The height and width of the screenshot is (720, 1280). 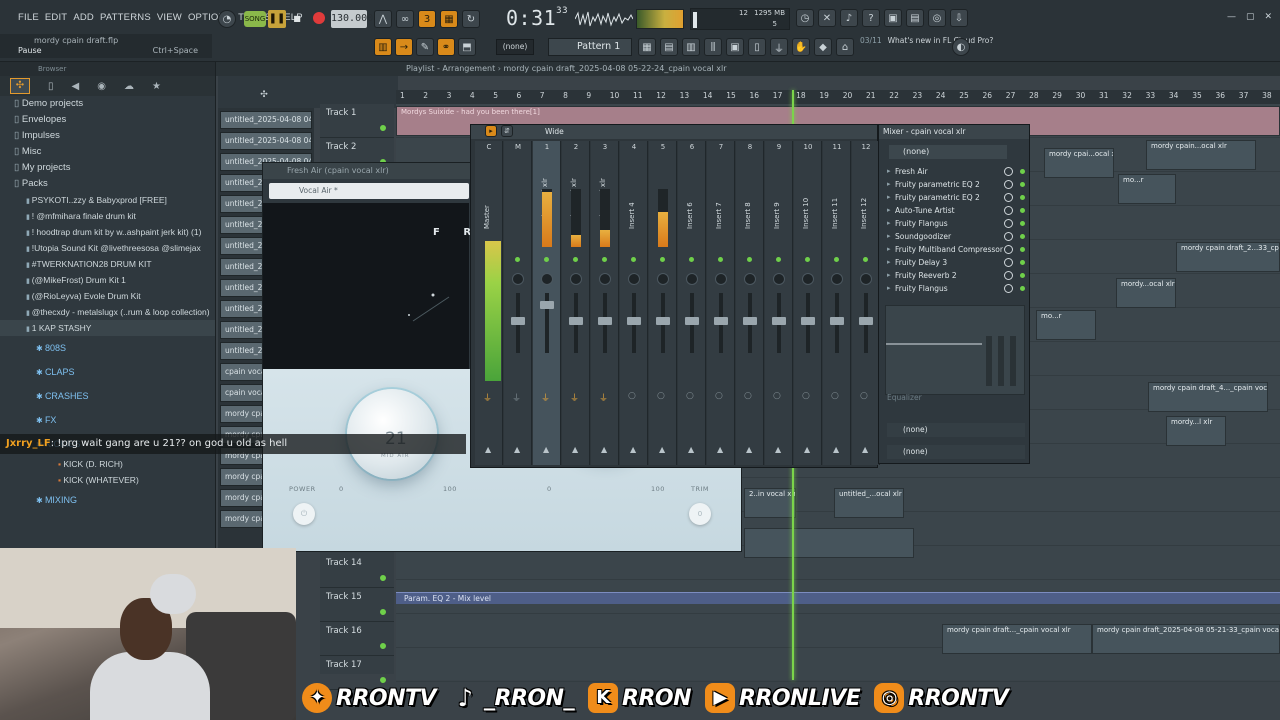 What do you see at coordinates (405, 19) in the screenshot?
I see `wait-icon: ∞` at bounding box center [405, 19].